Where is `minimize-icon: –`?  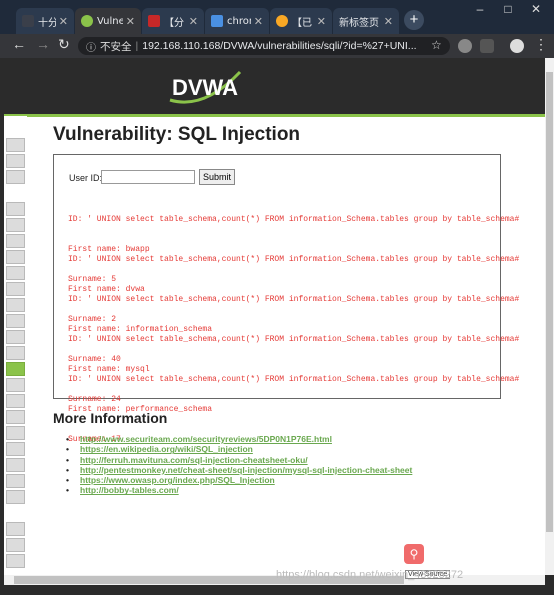
minimize-icon: – is located at coordinates (480, 9).